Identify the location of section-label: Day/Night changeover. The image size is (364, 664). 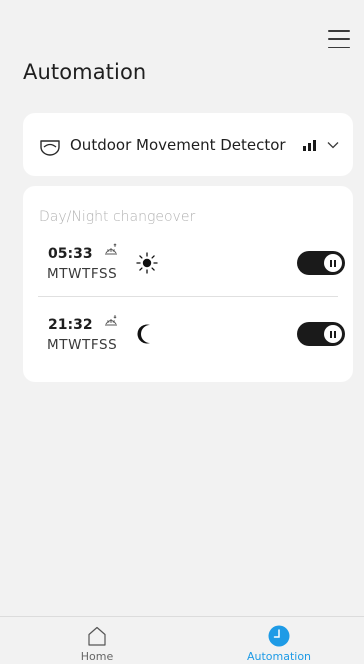
(117, 217).